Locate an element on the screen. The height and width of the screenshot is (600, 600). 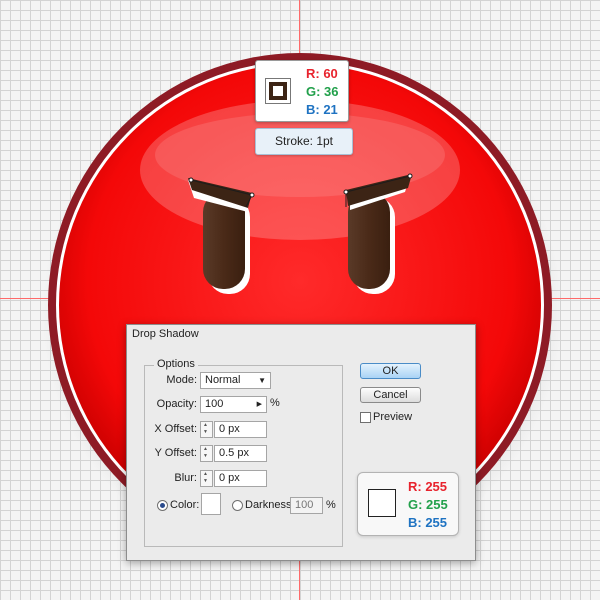
darkness-unit: % is located at coordinates (331, 505).